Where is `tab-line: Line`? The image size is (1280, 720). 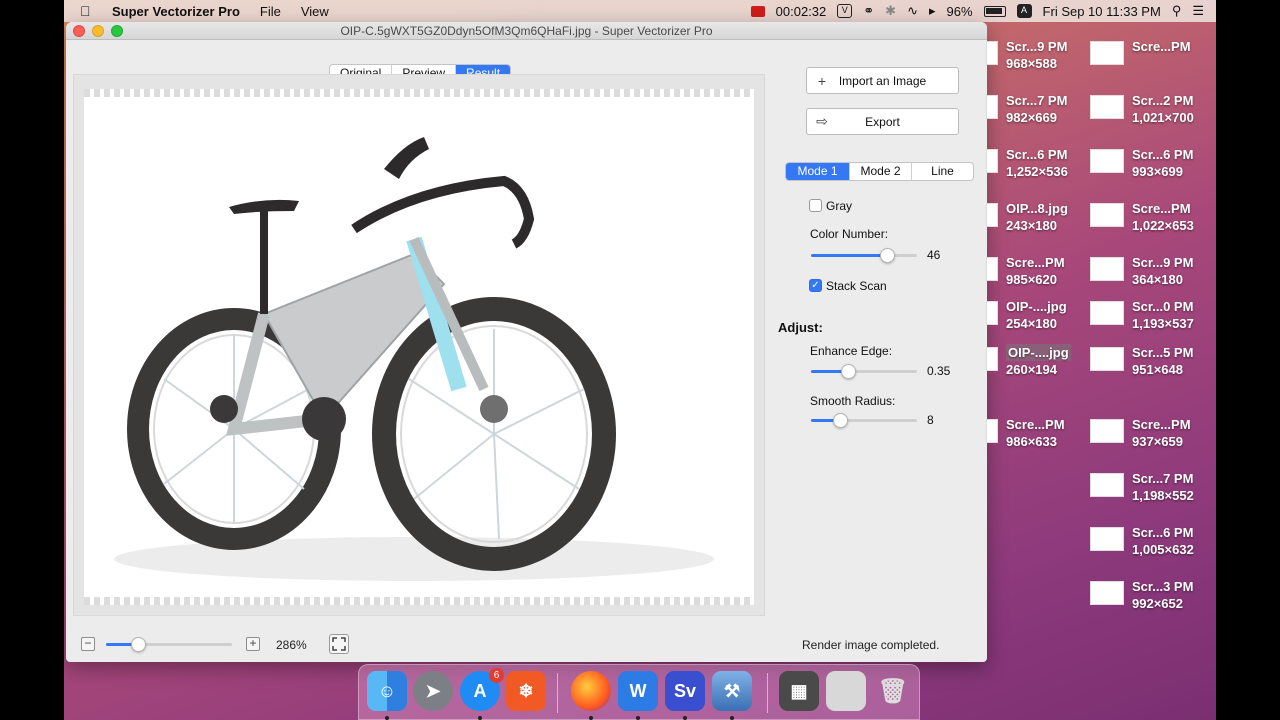 tab-line: Line is located at coordinates (942, 171).